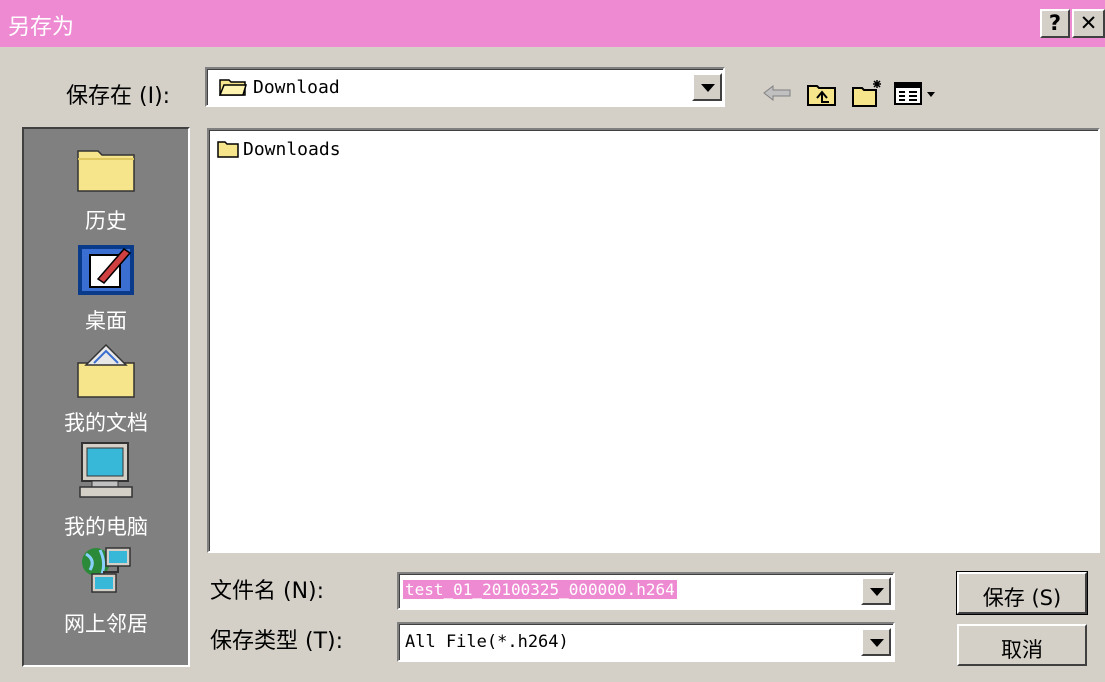 The width and height of the screenshot is (1105, 682). I want to click on list-item: Downloads, so click(279, 149).